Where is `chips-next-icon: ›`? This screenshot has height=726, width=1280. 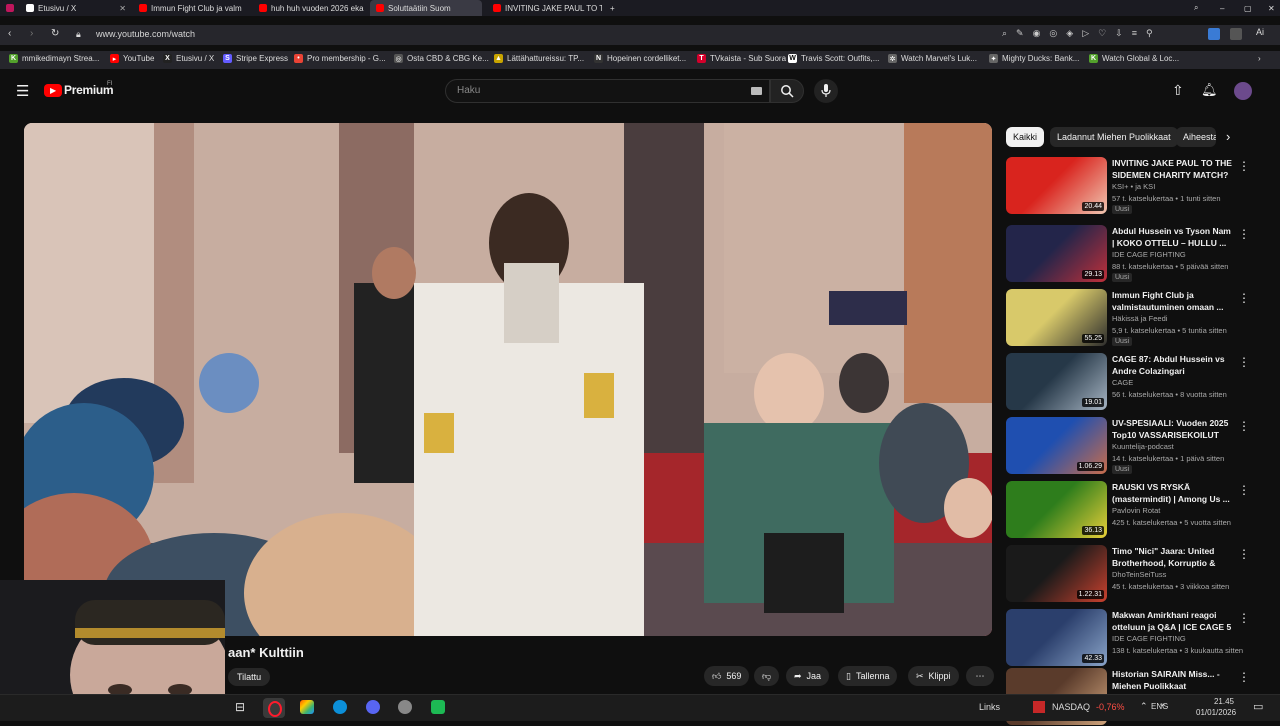 chips-next-icon: › is located at coordinates (1228, 136).